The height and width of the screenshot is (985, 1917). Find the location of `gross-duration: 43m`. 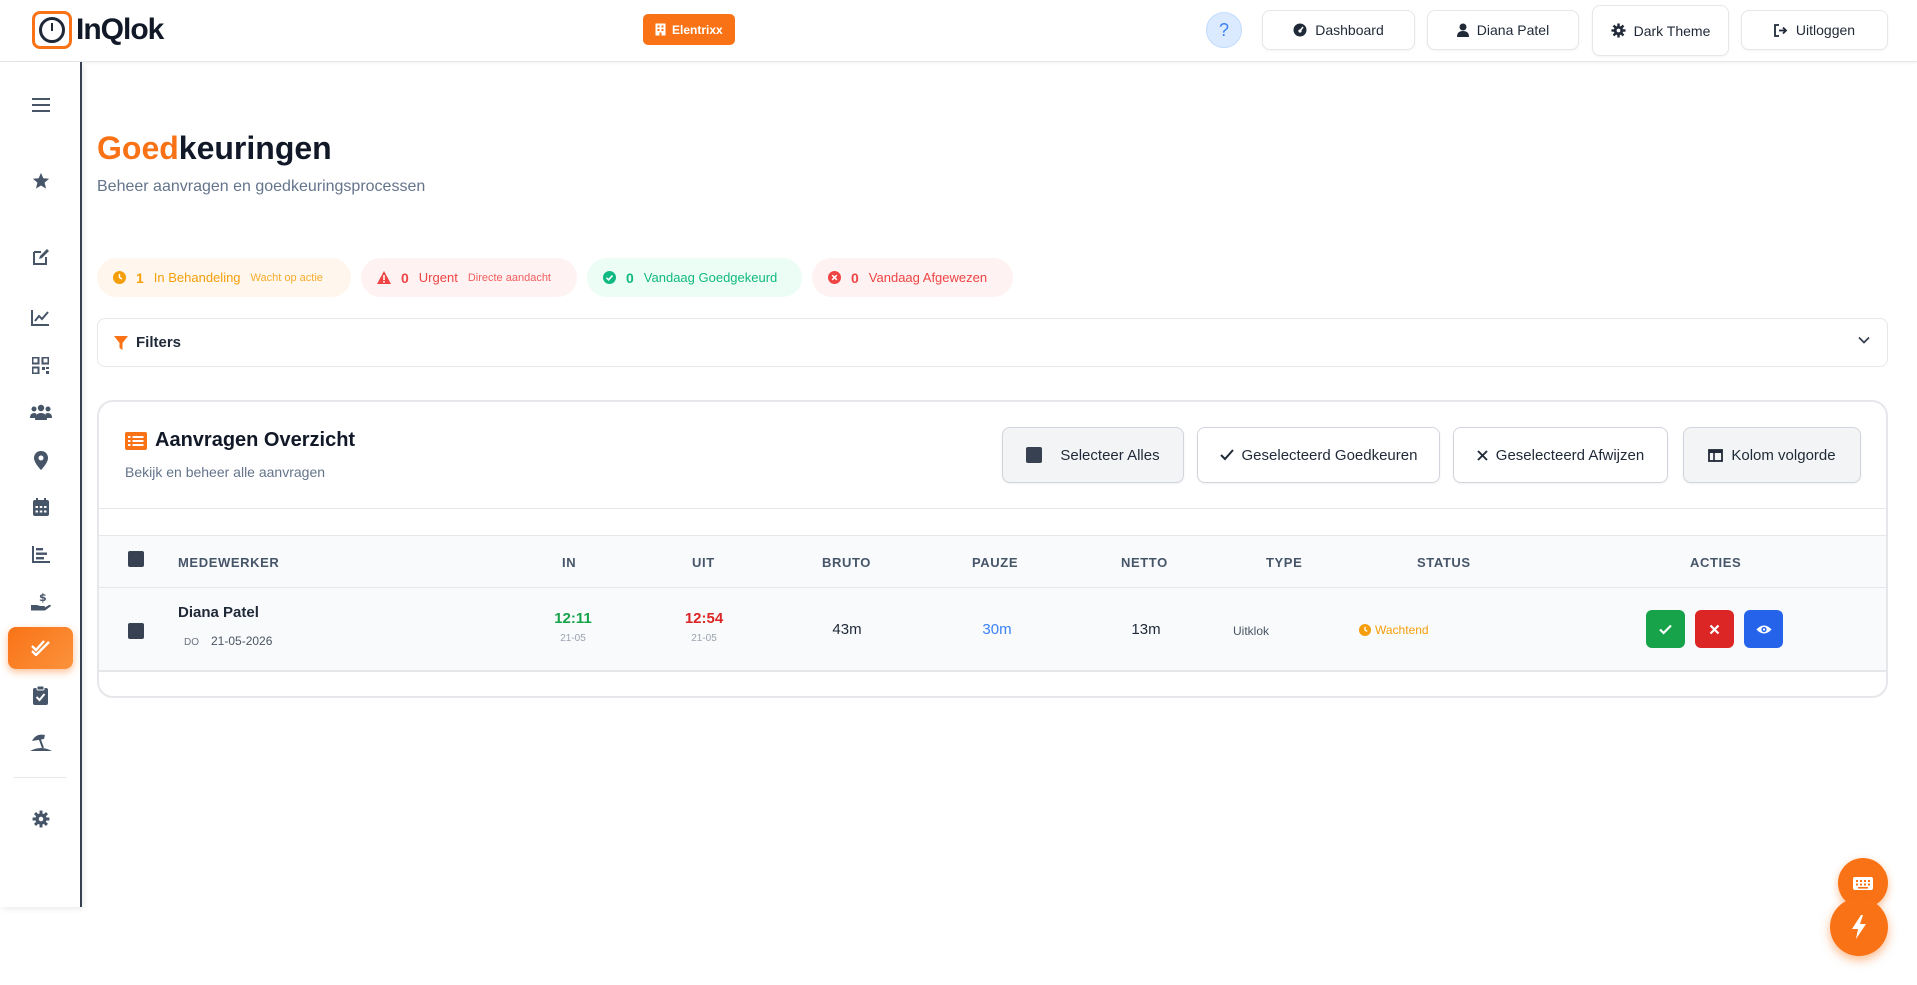

gross-duration: 43m is located at coordinates (847, 629).